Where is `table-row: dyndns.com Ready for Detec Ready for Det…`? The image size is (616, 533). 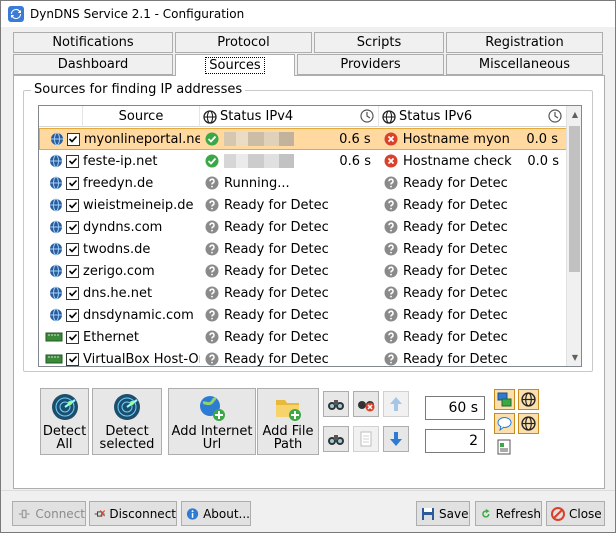
table-row: dyndns.com Ready for Detec Ready for Det… is located at coordinates (303, 227).